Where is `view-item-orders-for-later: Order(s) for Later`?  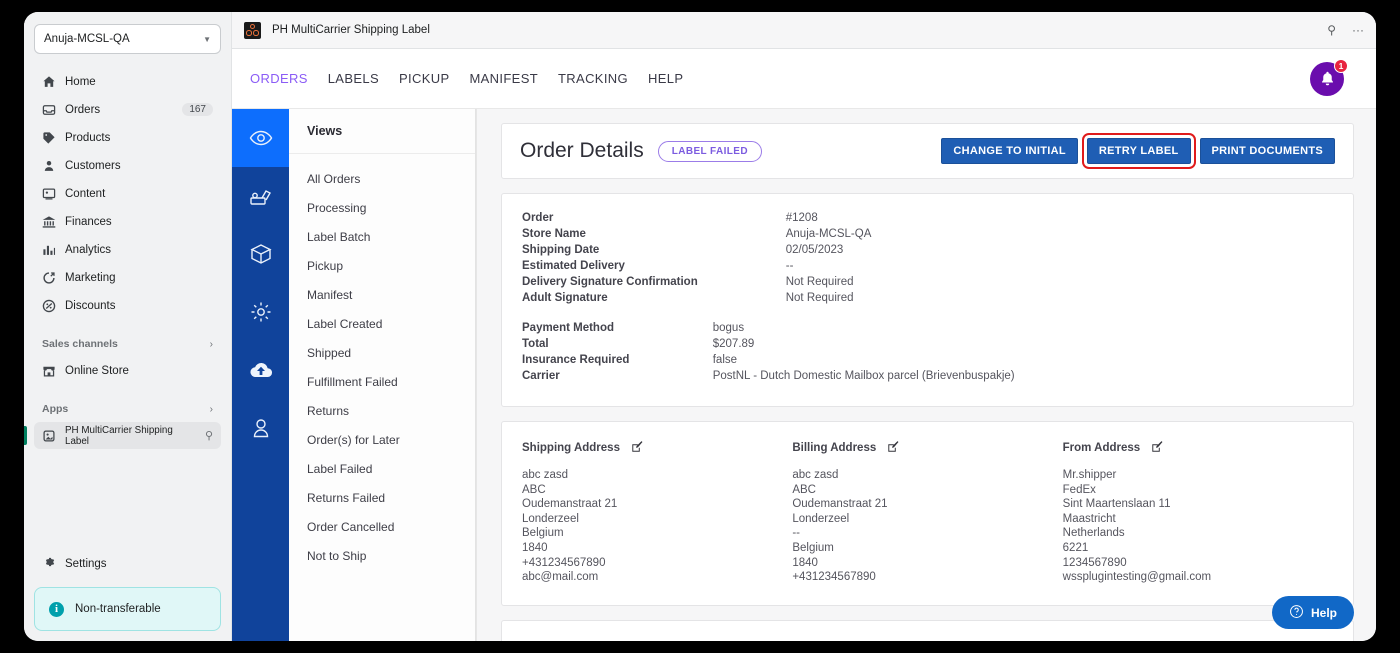 view-item-orders-for-later: Order(s) for Later is located at coordinates (382, 439).